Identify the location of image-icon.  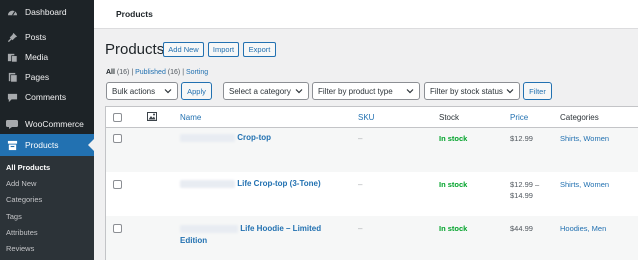
(152, 117).